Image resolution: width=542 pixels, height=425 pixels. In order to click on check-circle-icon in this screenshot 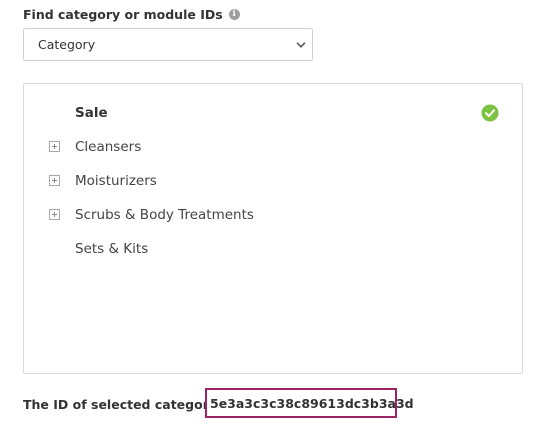, I will do `click(490, 113)`.